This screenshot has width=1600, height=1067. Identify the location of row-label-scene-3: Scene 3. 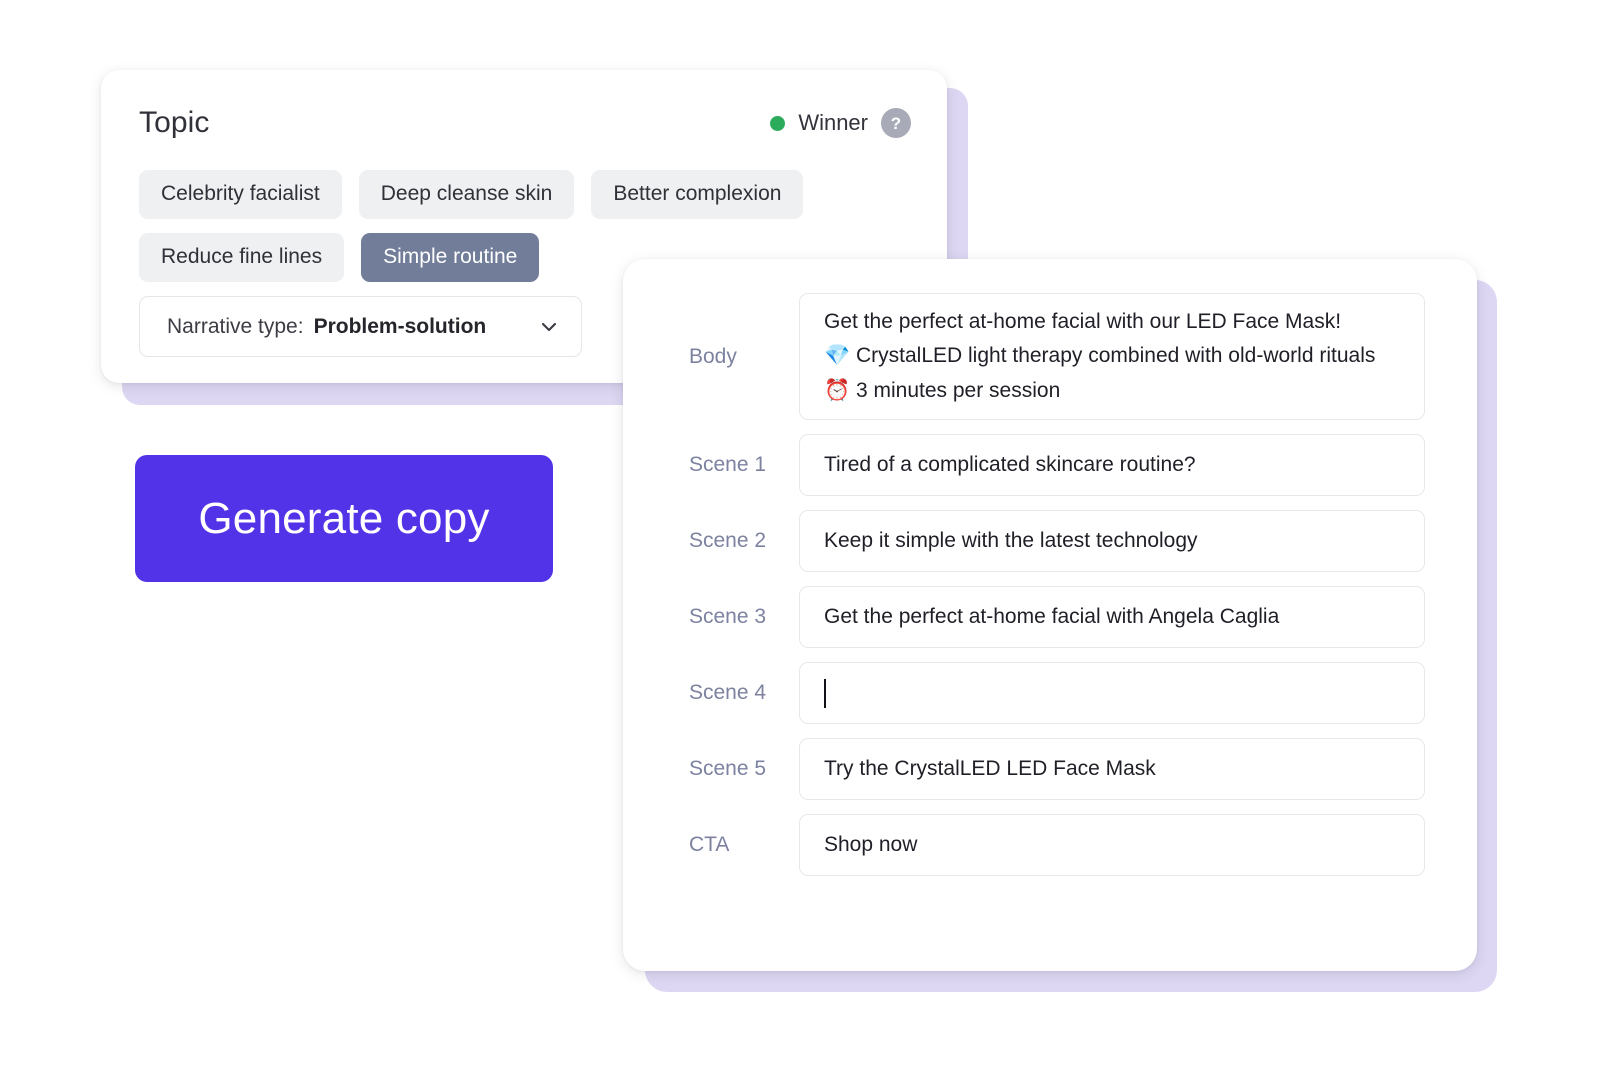
(728, 616).